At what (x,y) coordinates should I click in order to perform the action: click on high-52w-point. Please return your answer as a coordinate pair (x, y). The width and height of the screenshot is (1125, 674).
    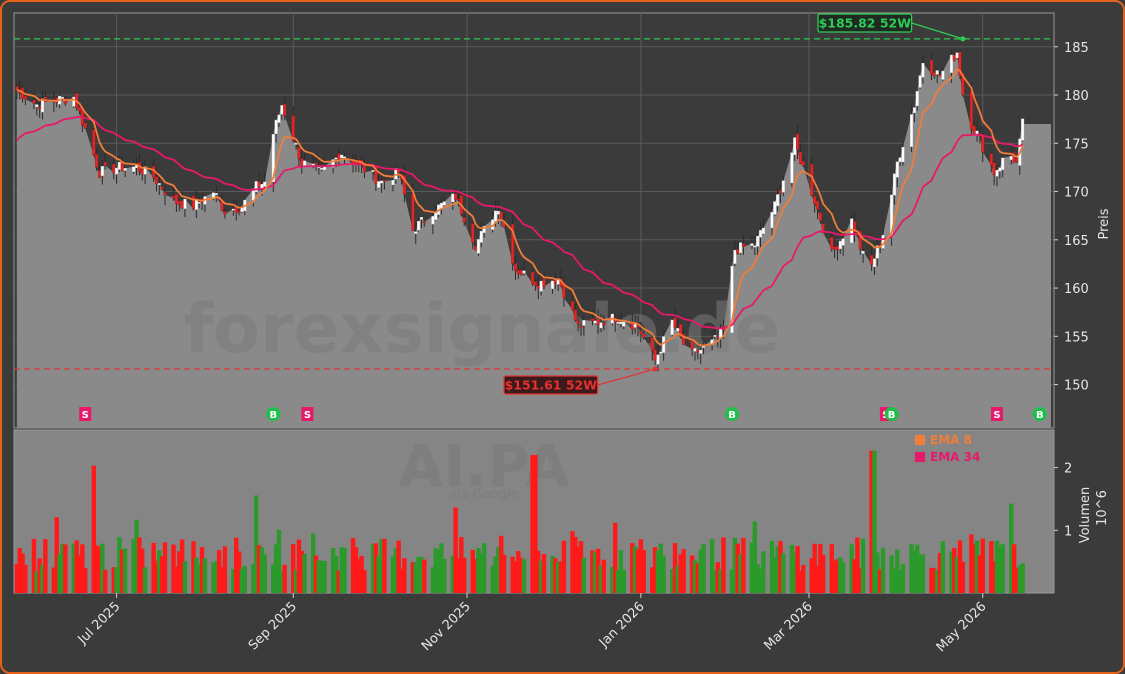
    Looking at the image, I should click on (963, 39).